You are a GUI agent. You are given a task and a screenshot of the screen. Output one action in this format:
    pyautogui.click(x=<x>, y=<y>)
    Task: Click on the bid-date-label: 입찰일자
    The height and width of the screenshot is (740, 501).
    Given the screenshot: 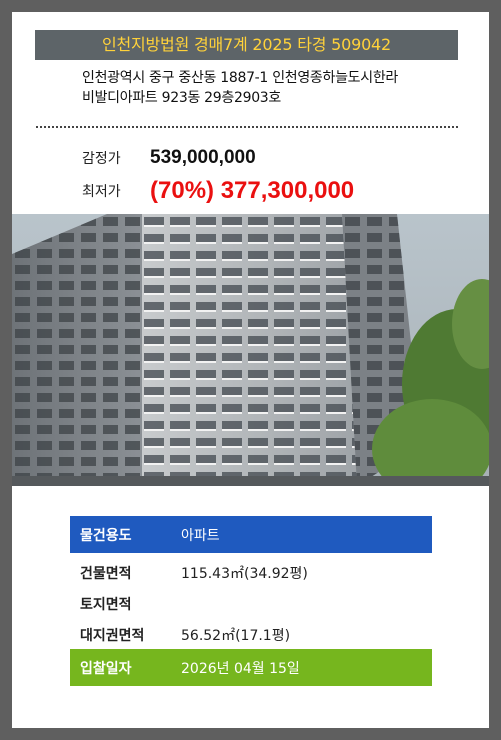 What is the action you would take?
    pyautogui.click(x=106, y=668)
    